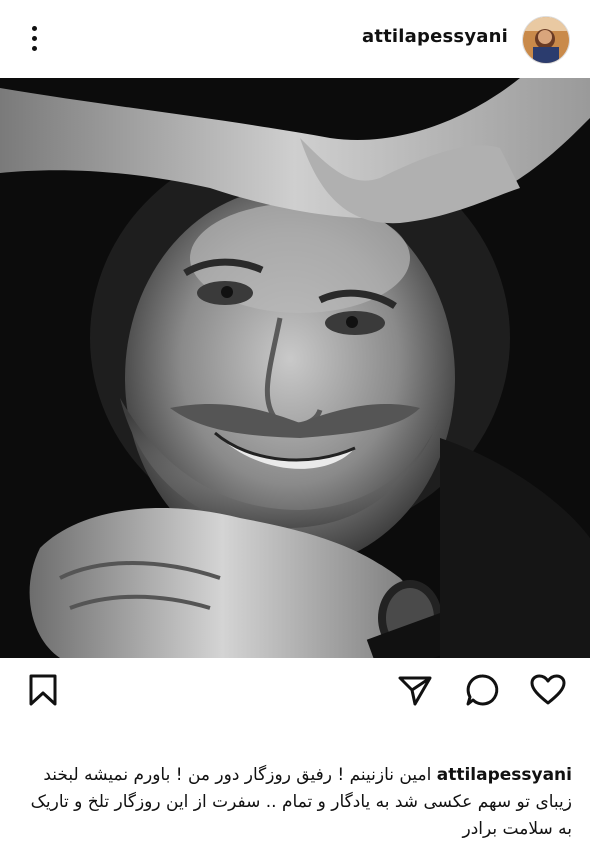 The image size is (590, 857). I want to click on bookmark-icon, so click(43, 690).